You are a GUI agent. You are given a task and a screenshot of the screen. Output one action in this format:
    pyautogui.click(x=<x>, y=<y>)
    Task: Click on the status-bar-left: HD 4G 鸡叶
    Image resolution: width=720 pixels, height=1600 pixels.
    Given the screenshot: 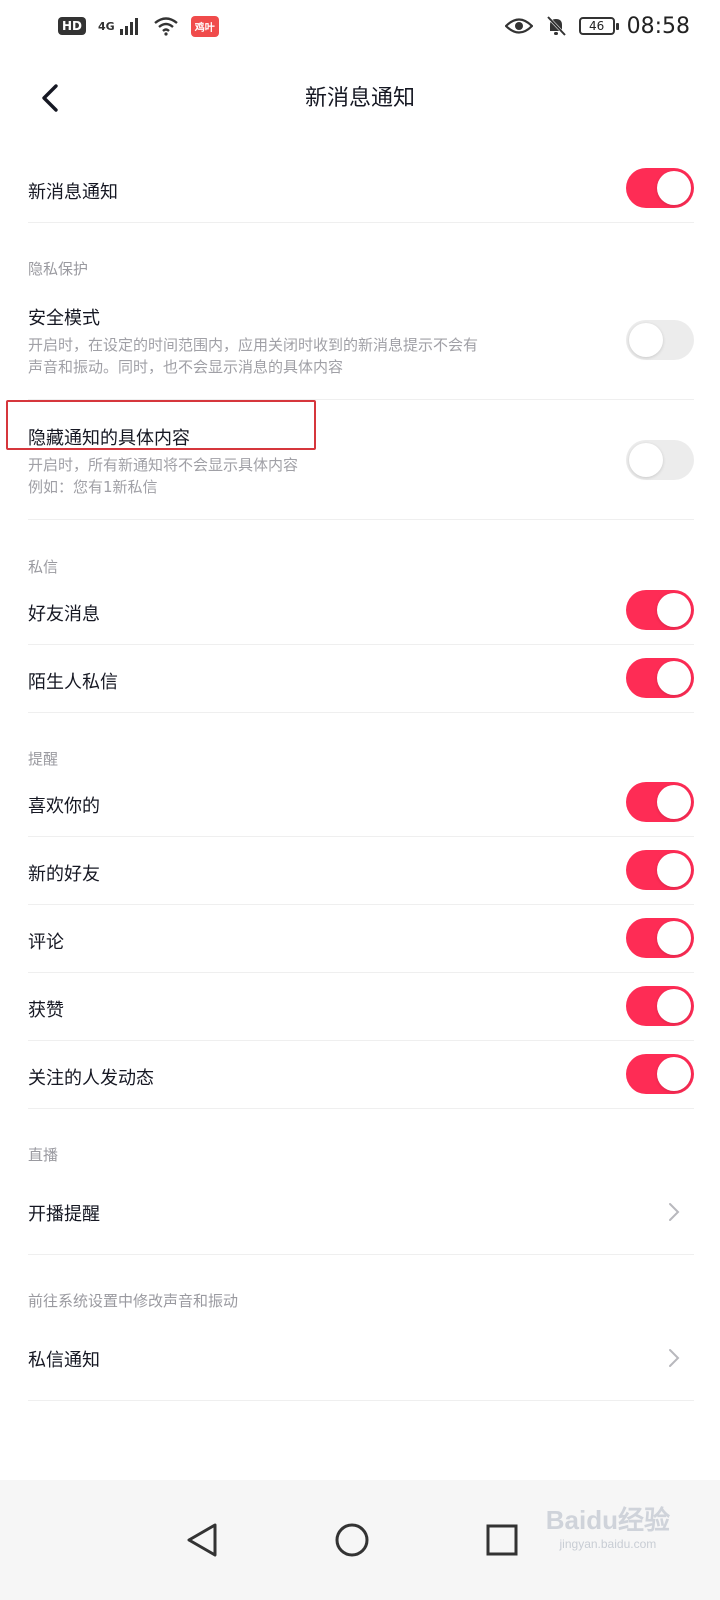 What is the action you would take?
    pyautogui.click(x=138, y=26)
    